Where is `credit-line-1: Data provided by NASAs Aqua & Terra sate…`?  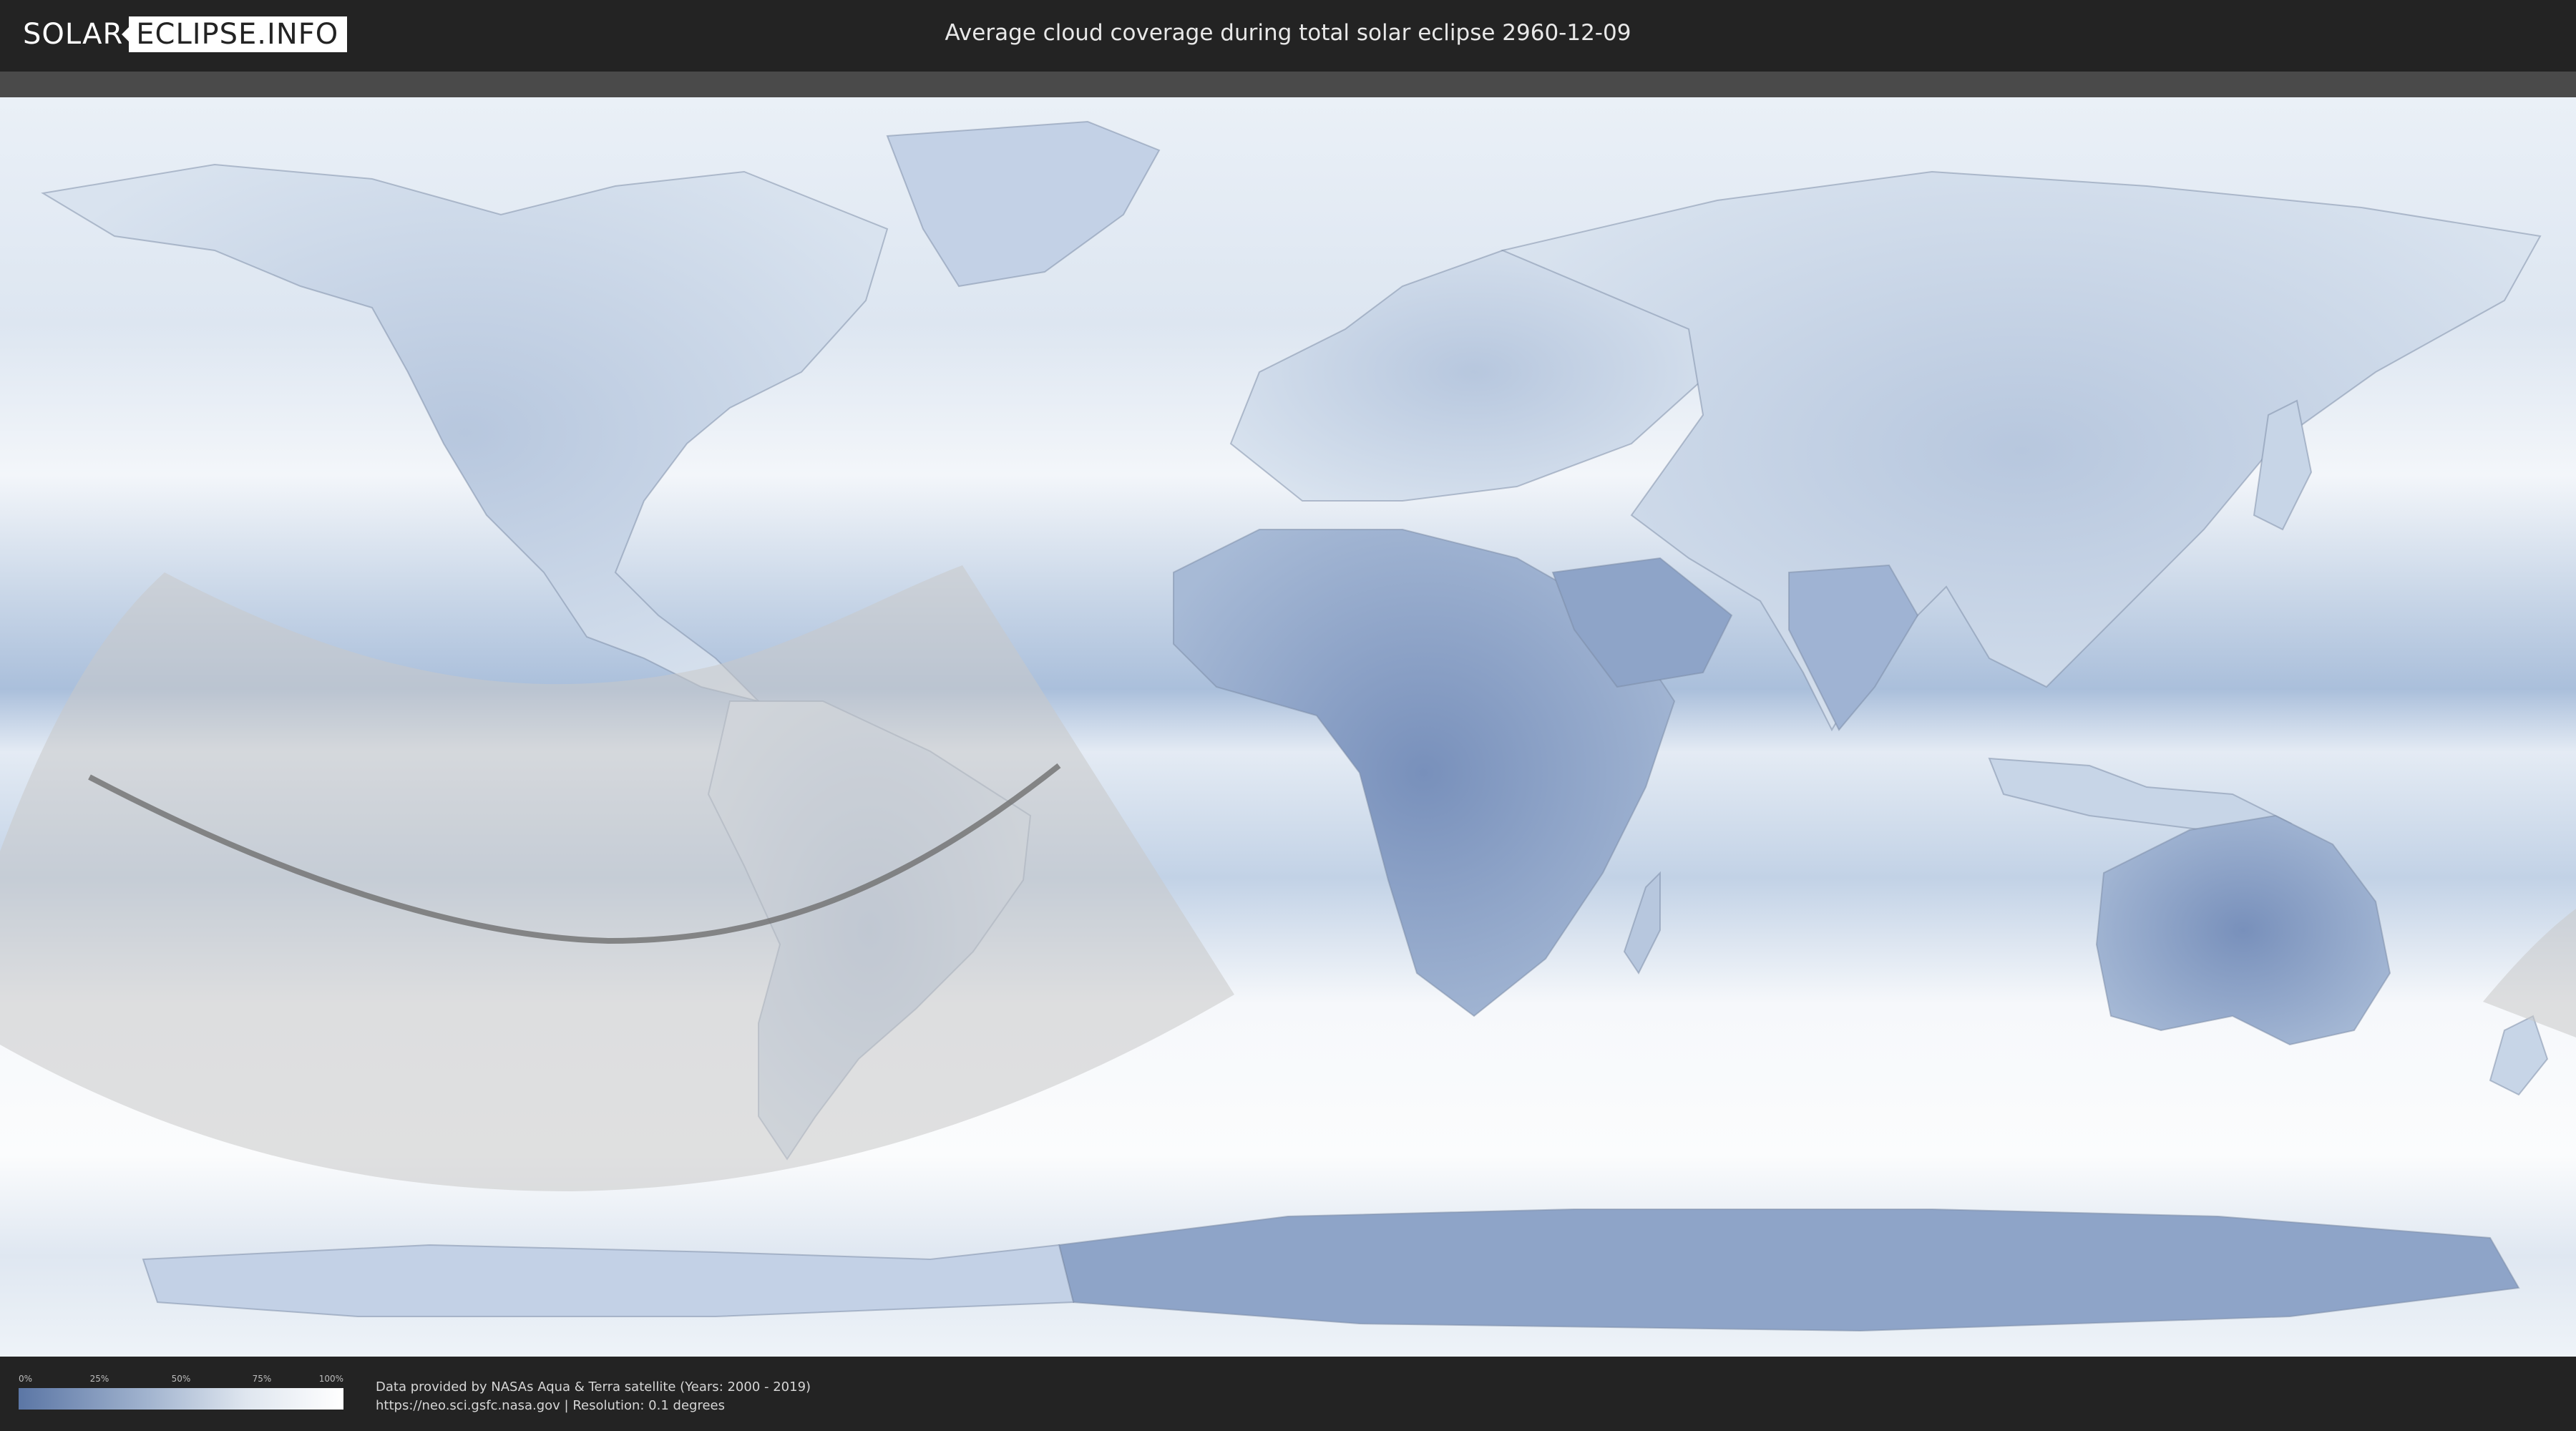 credit-line-1: Data provided by NASAs Aqua & Terra sate… is located at coordinates (593, 1387).